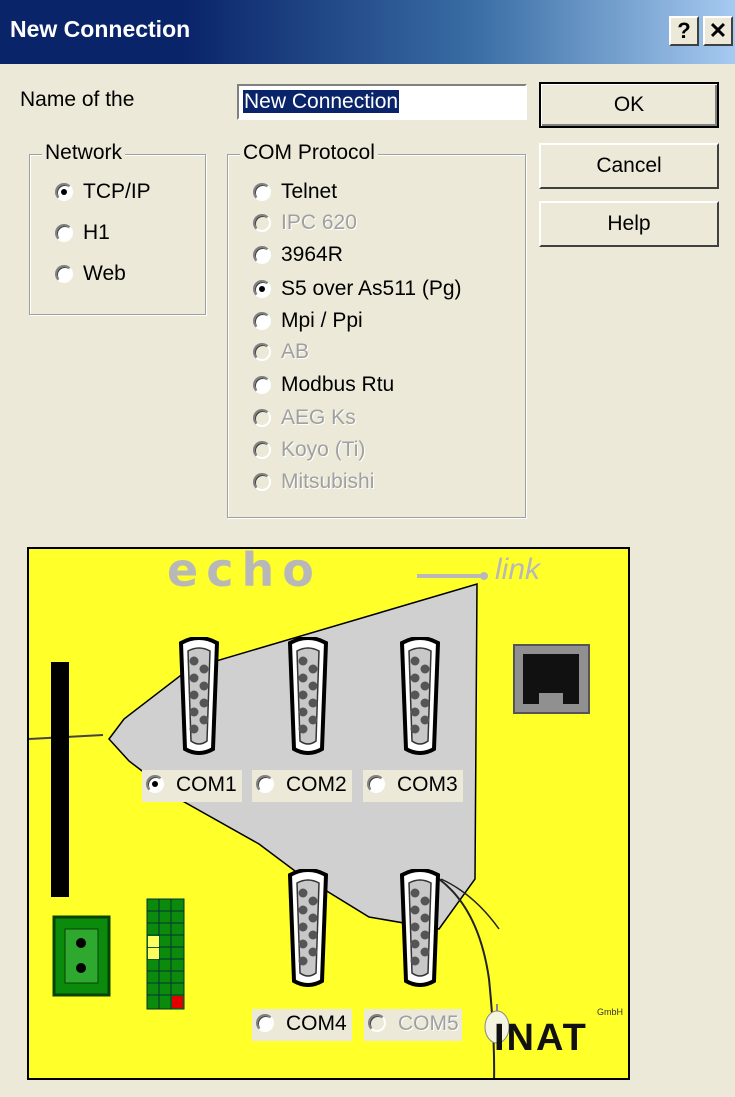  What do you see at coordinates (684, 31) in the screenshot?
I see `help-titlebar-button: ?` at bounding box center [684, 31].